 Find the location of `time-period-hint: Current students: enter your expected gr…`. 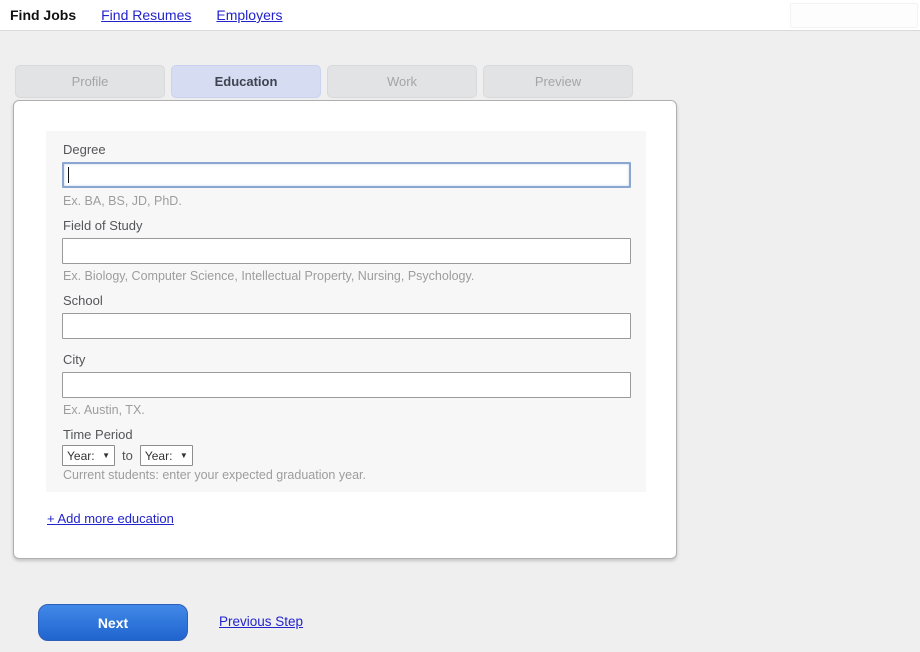

time-period-hint: Current students: enter your expected gr… is located at coordinates (214, 475).